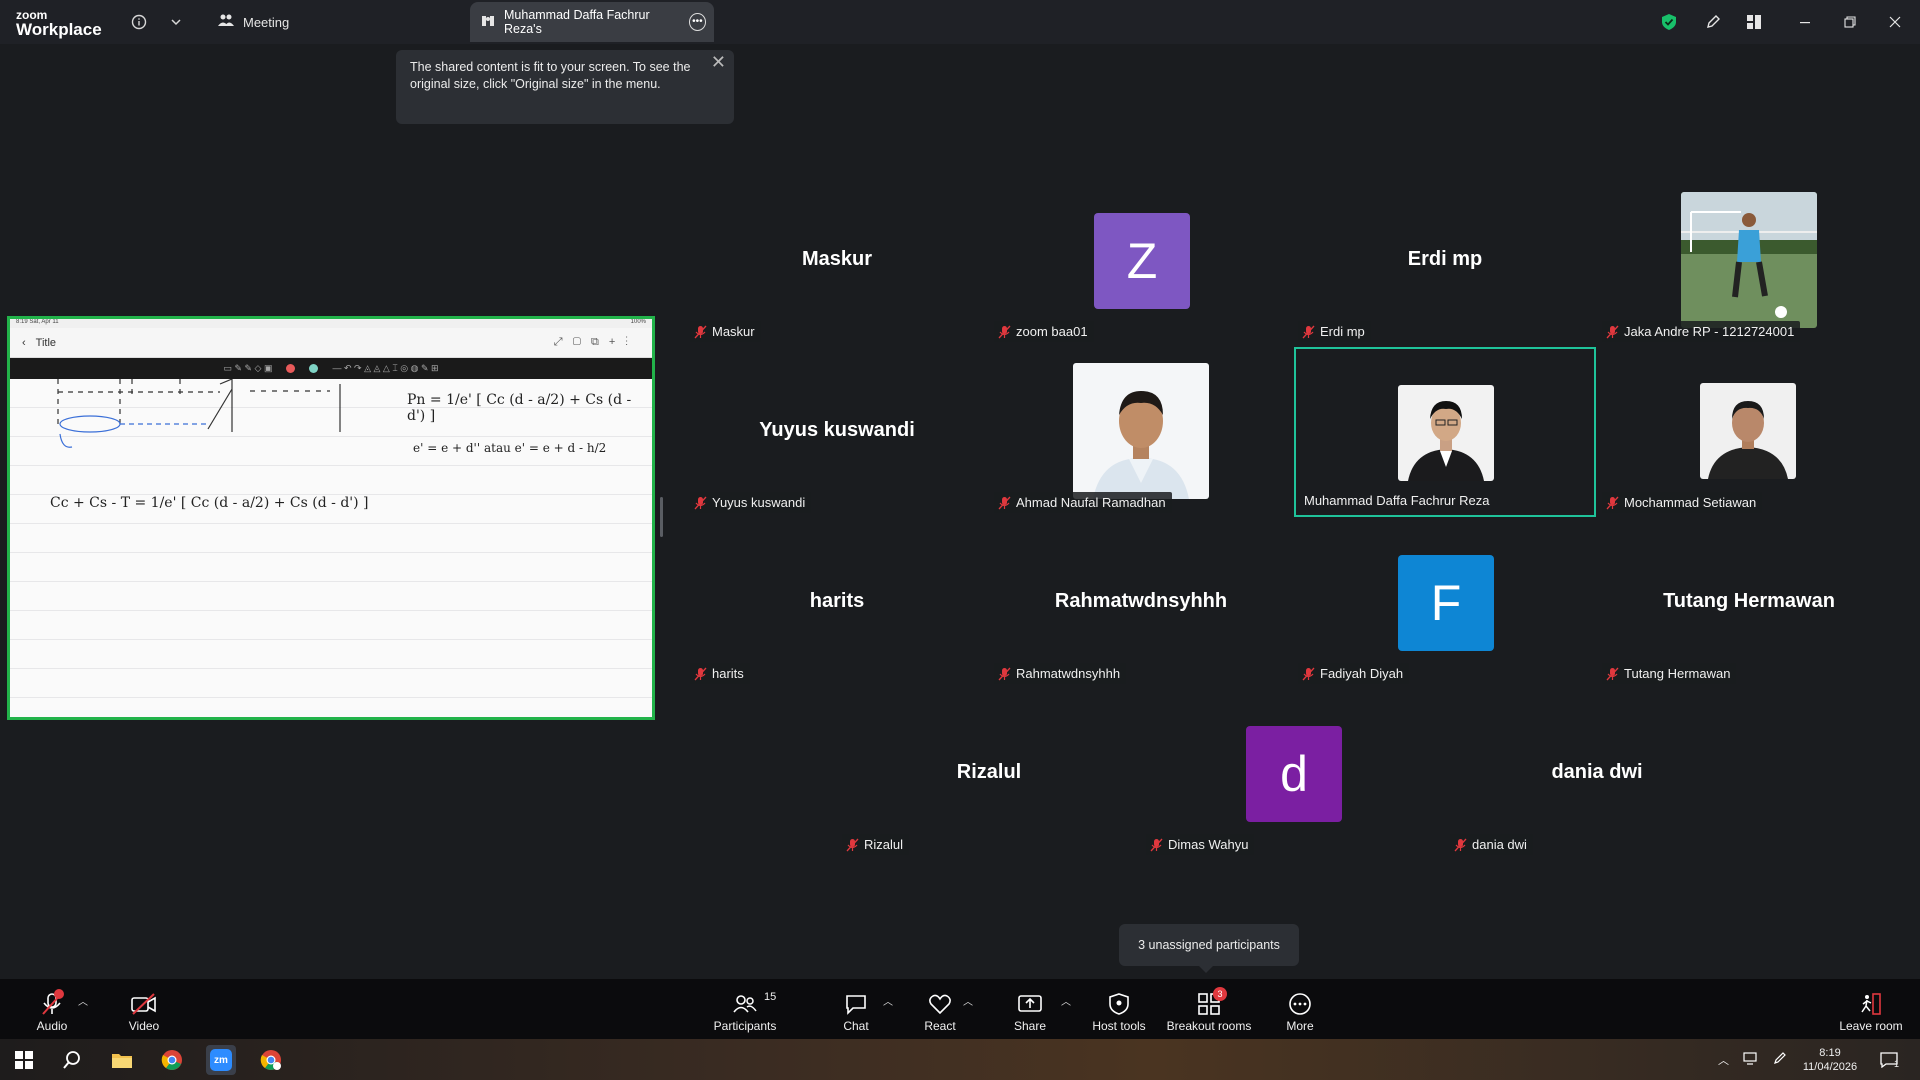  What do you see at coordinates (1781, 1059) in the screenshot?
I see `pen-input-icon` at bounding box center [1781, 1059].